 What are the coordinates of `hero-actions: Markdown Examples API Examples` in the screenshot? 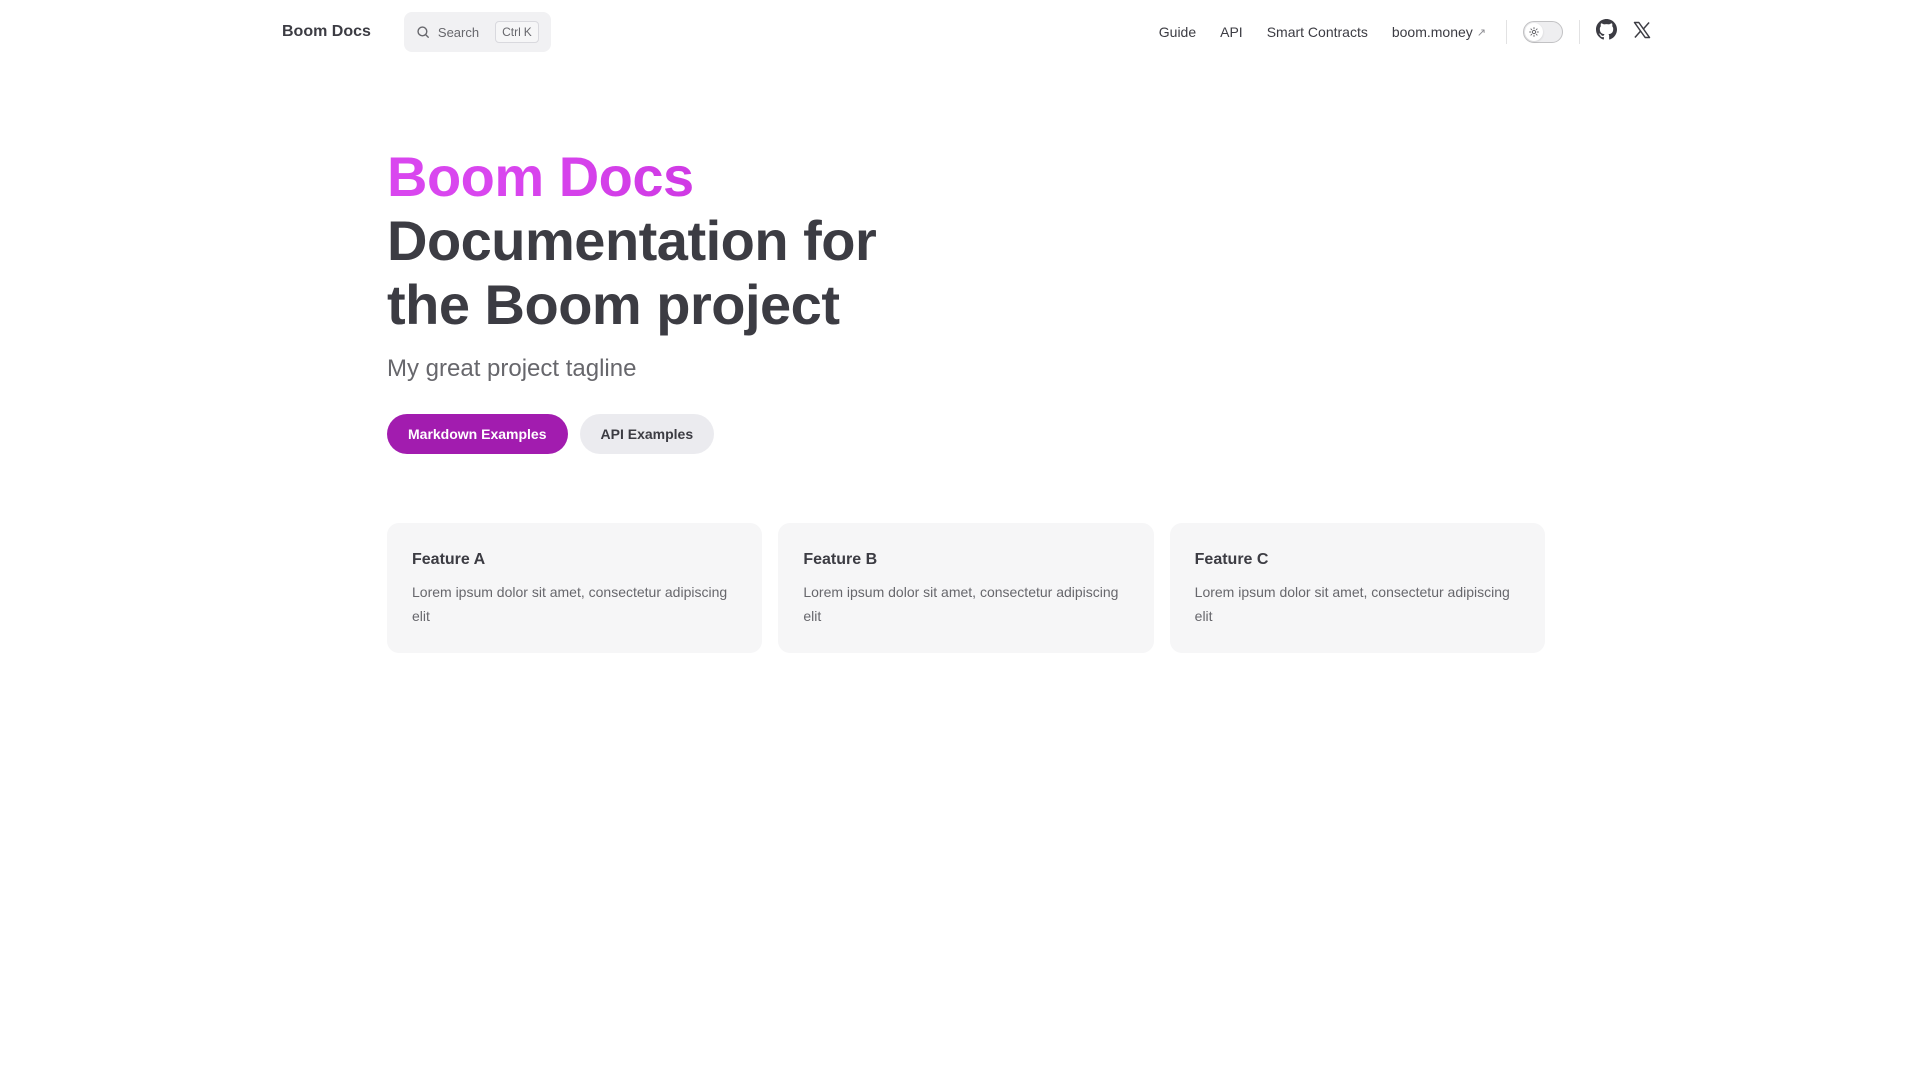 It's located at (697, 434).